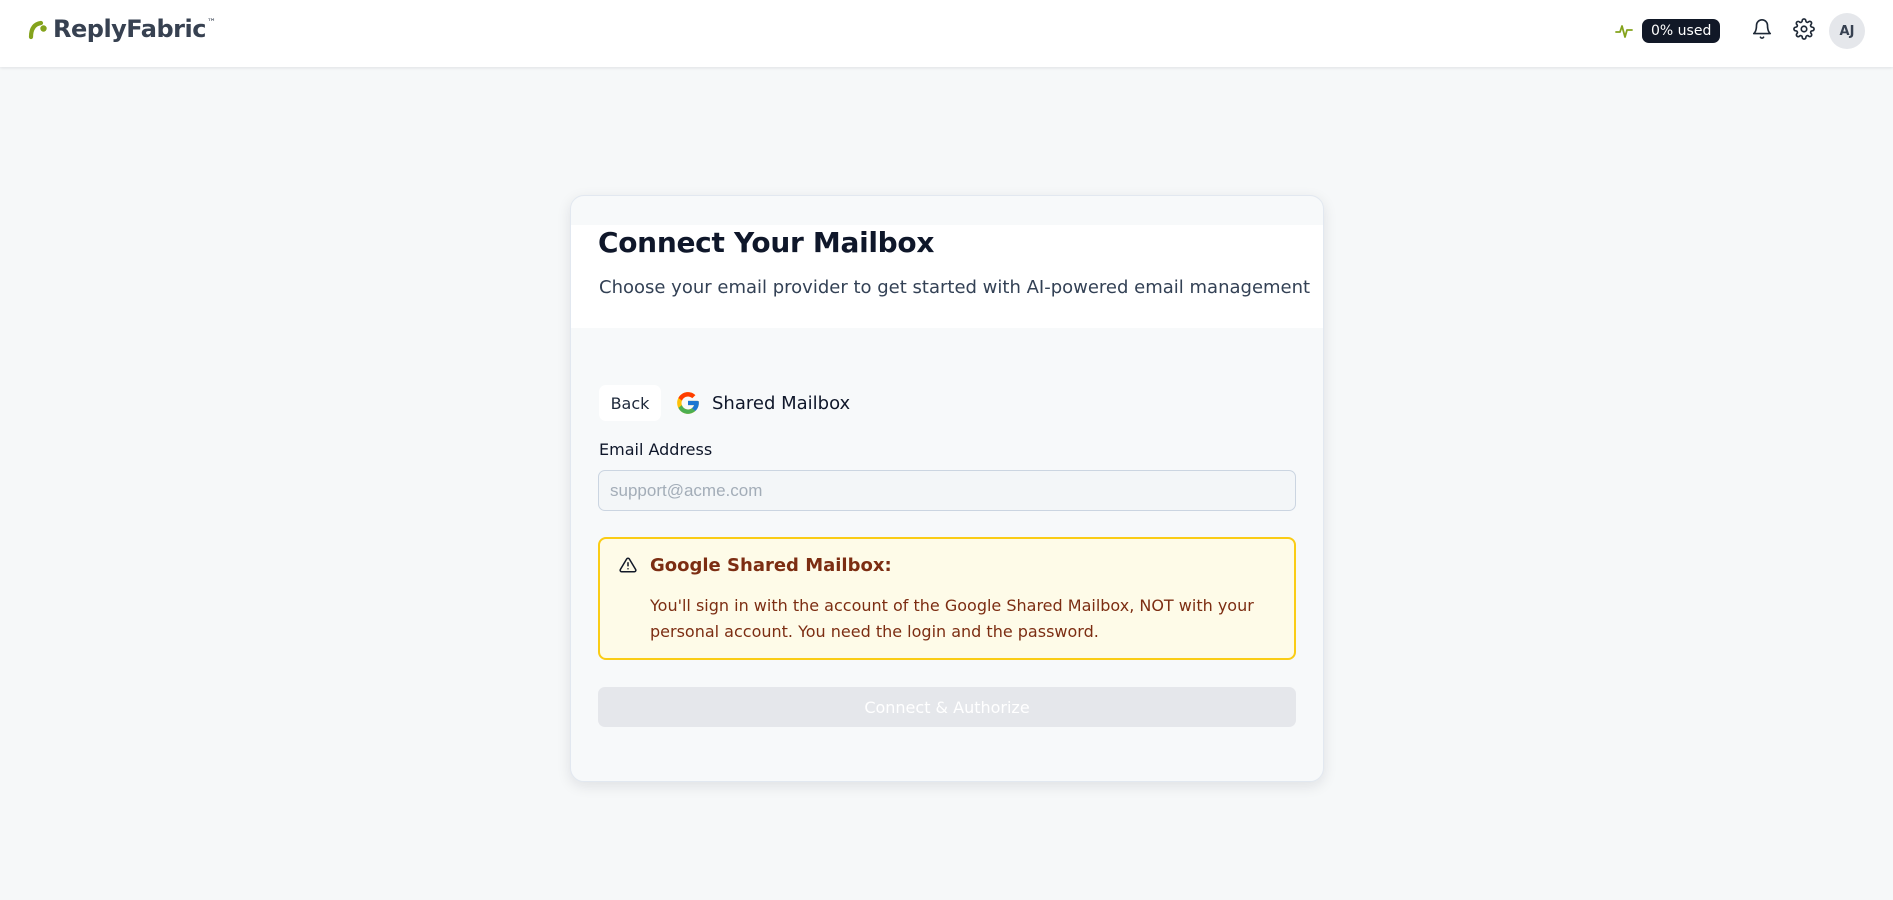 The image size is (1893, 900). What do you see at coordinates (781, 403) in the screenshot?
I see `provider-name: Shared Mailbox` at bounding box center [781, 403].